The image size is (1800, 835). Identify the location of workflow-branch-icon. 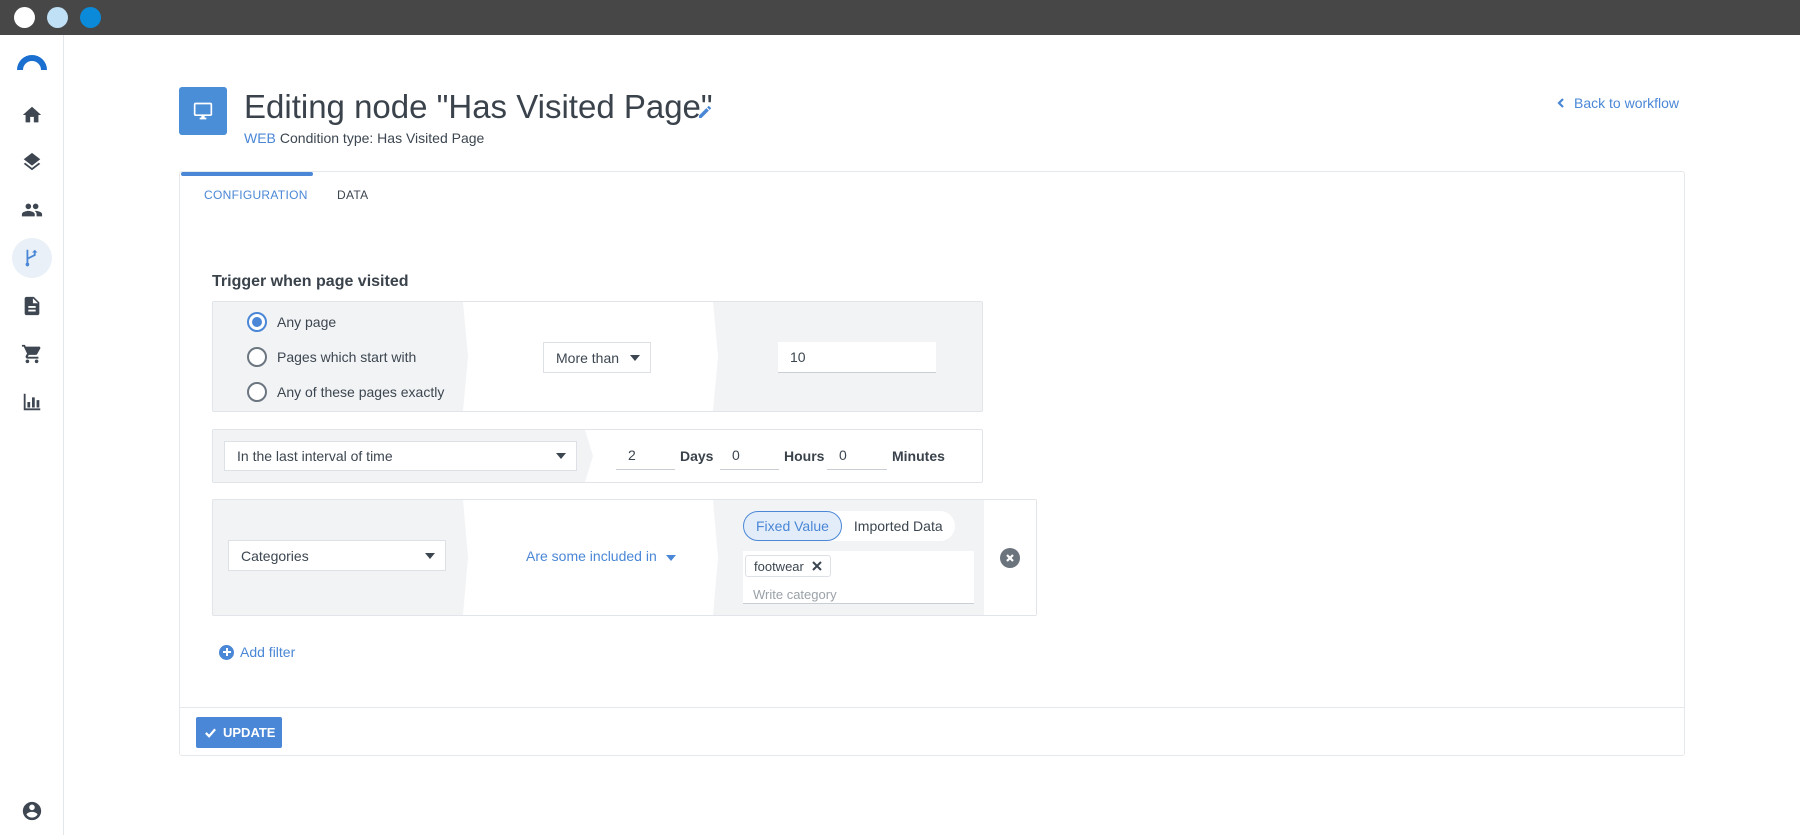
(31, 258).